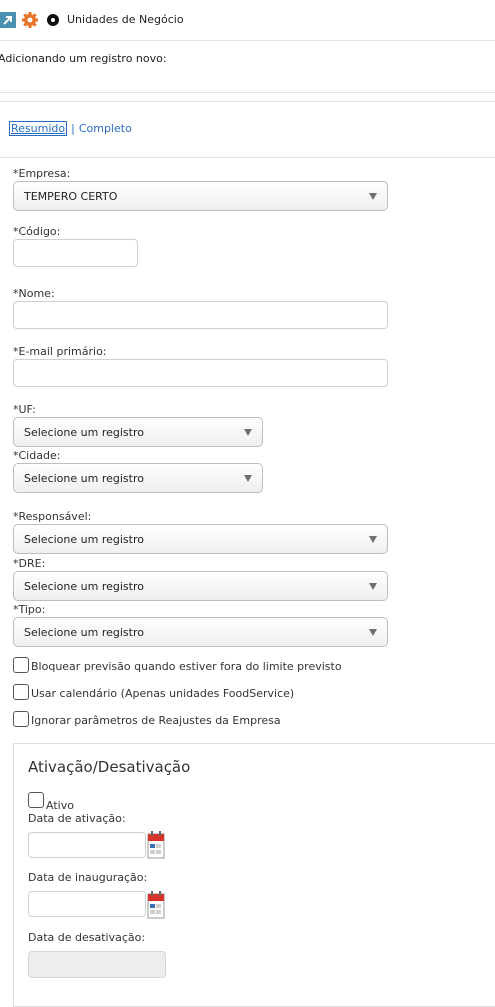  Describe the element at coordinates (84, 586) in the screenshot. I see `dre-value: Selecione um registro` at that location.